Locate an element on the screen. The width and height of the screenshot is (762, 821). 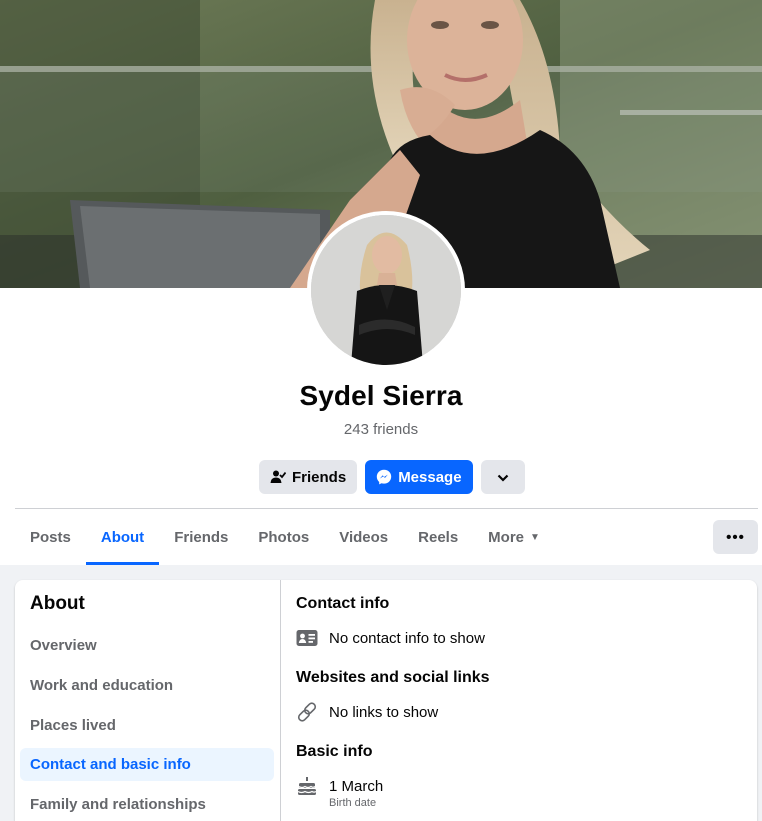
message-button-label: Message is located at coordinates (430, 477).